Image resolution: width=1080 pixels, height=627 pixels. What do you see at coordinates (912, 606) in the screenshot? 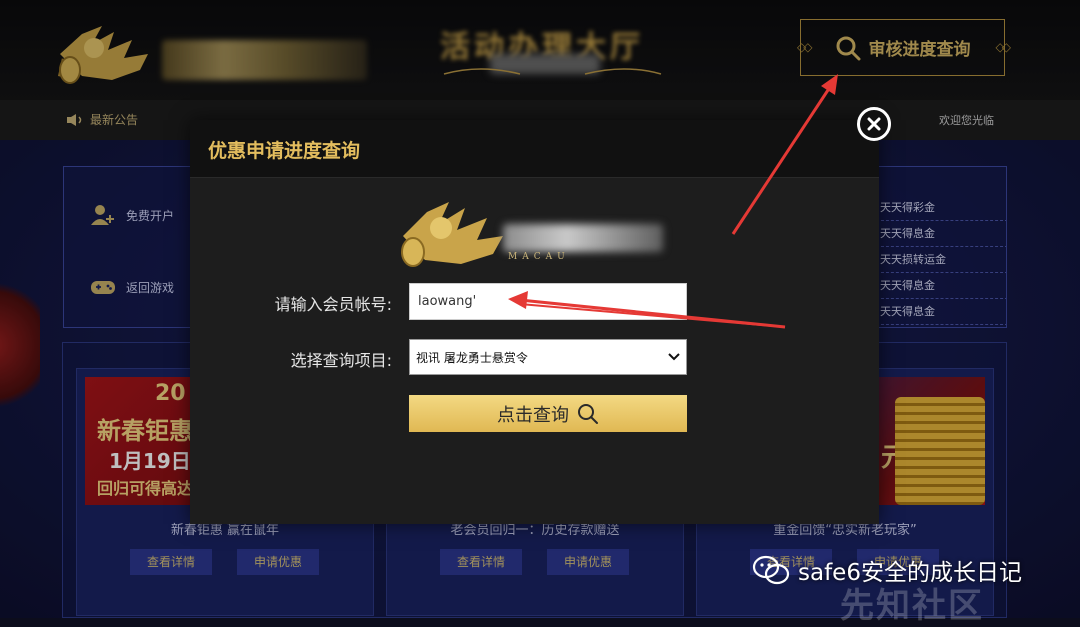
I see `watermark-site: 先知社区` at bounding box center [912, 606].